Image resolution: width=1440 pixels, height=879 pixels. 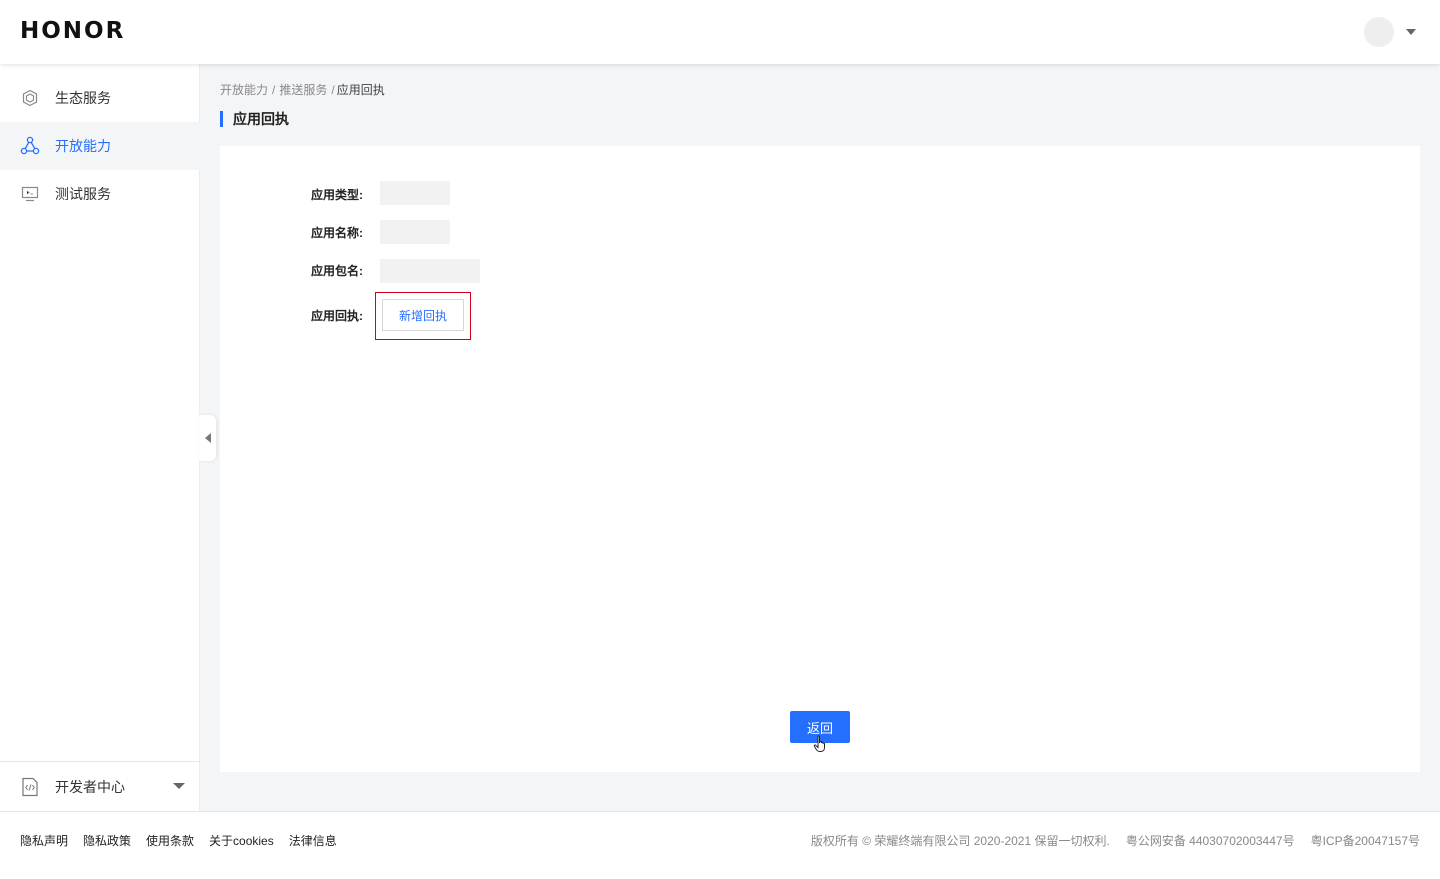 What do you see at coordinates (337, 195) in the screenshot?
I see `app-type-label: 应用类型:` at bounding box center [337, 195].